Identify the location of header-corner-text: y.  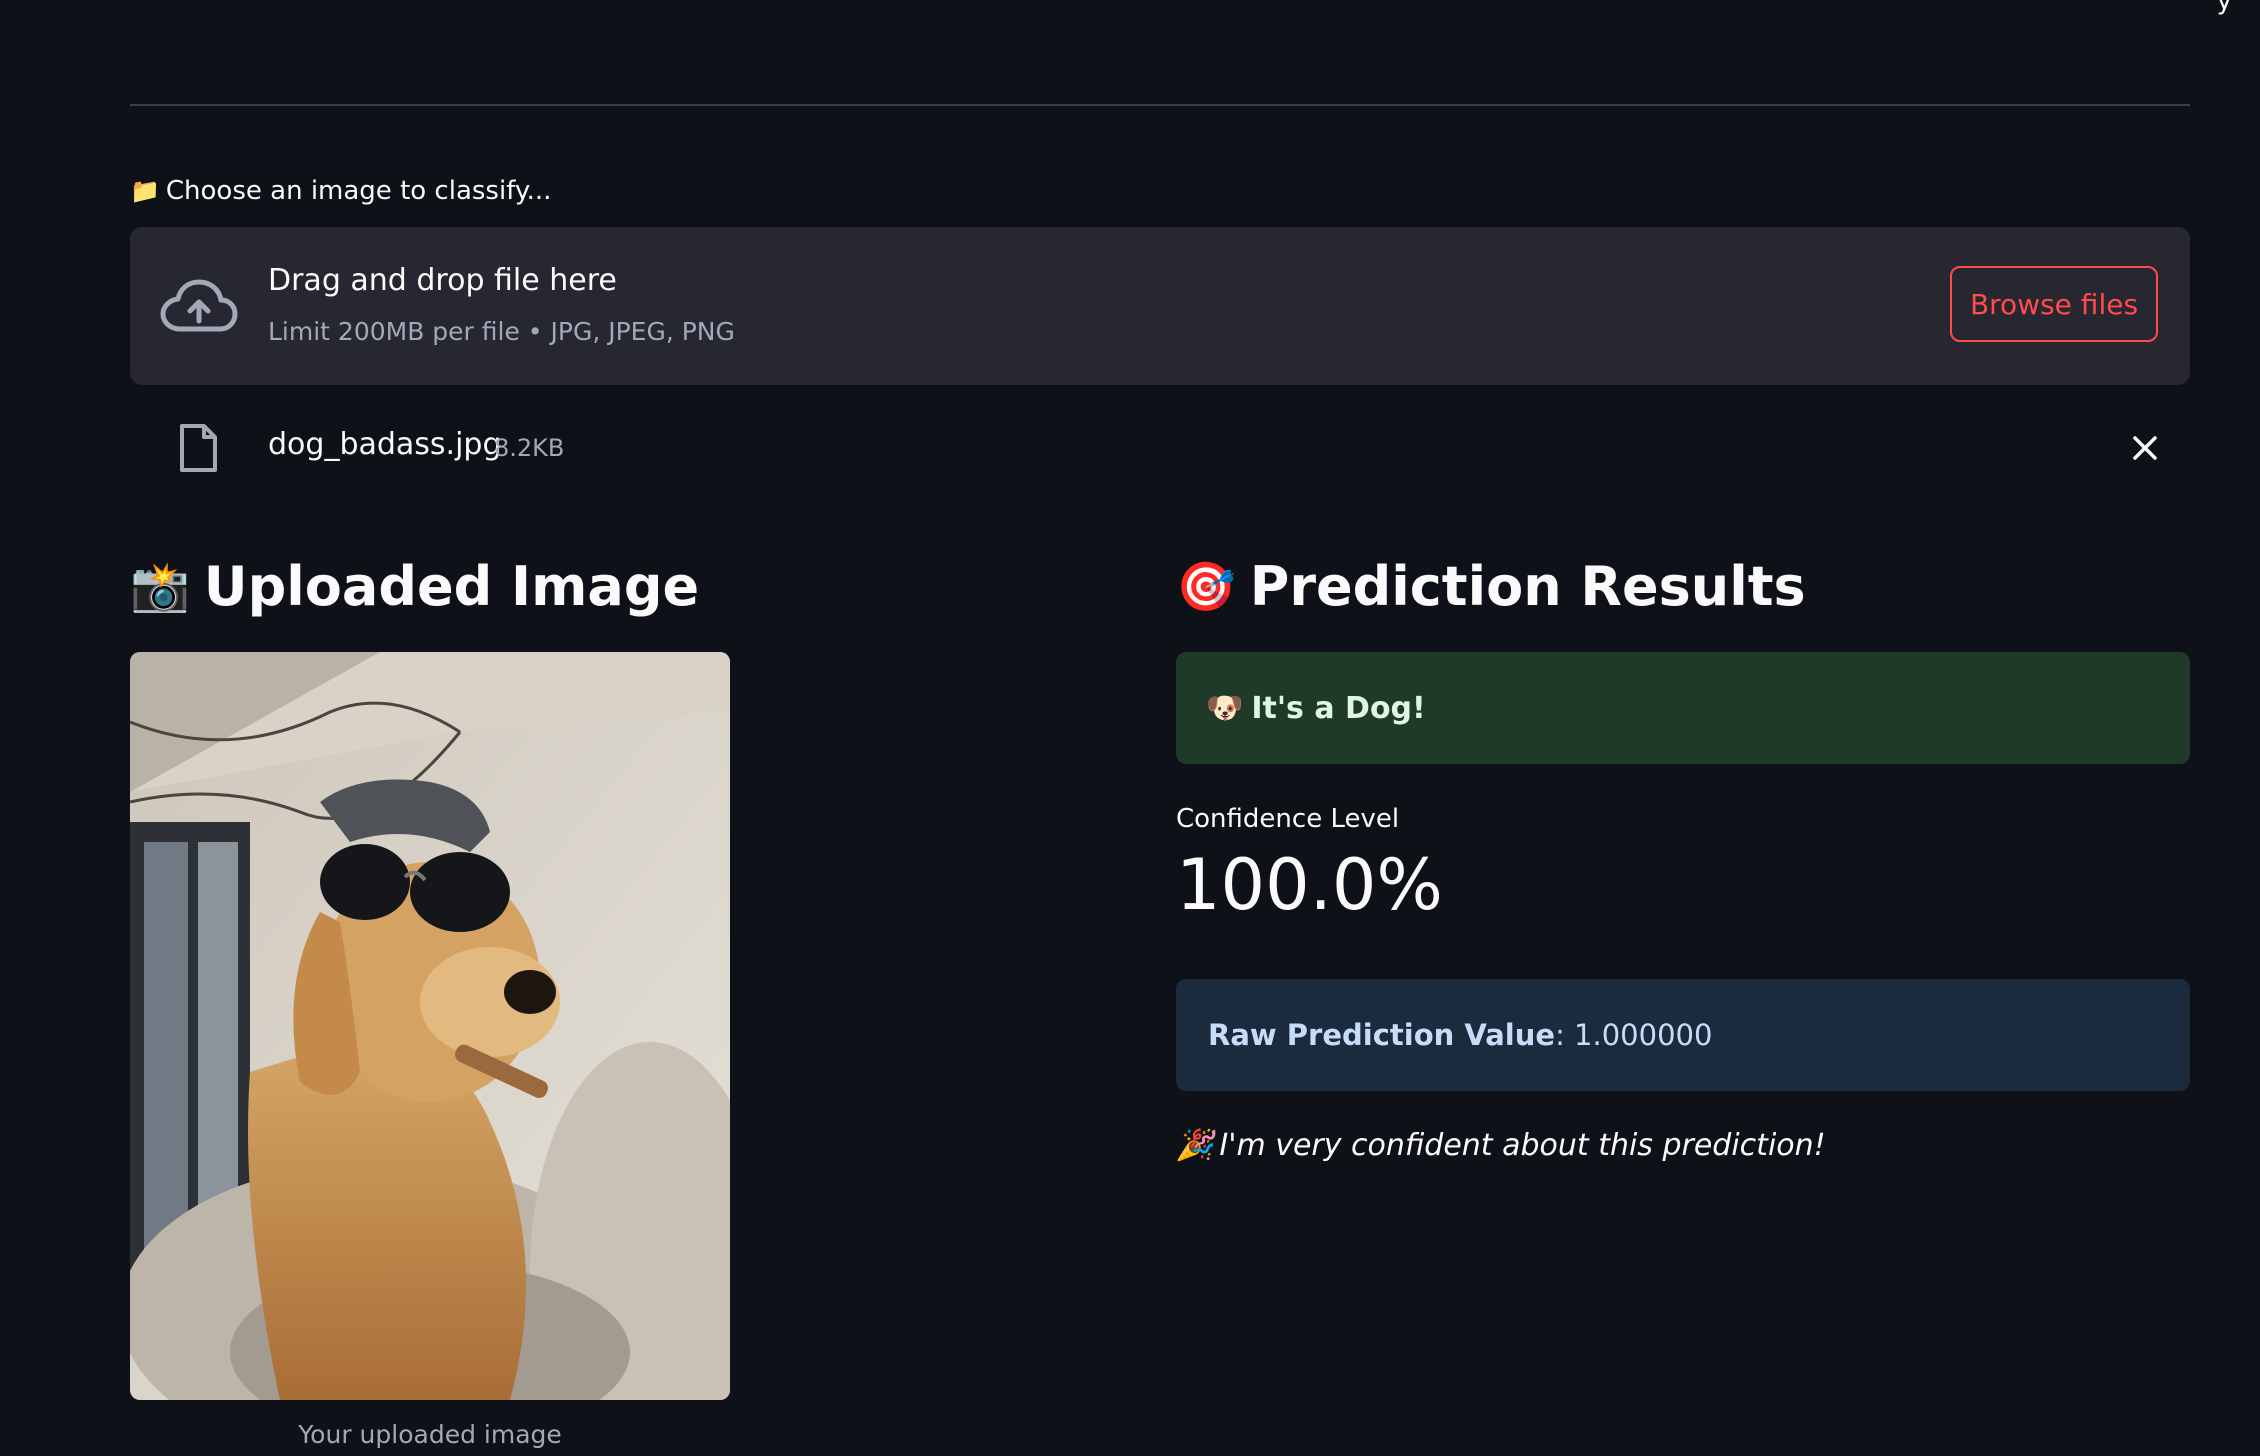
(2224, 8).